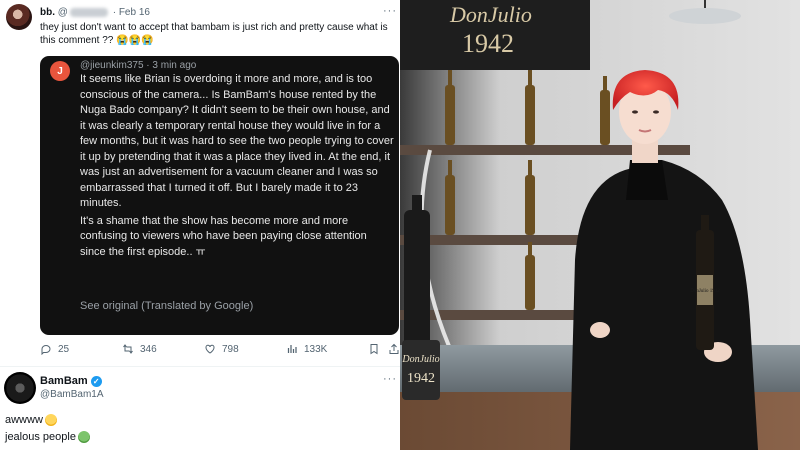 This screenshot has height=450, width=800. Describe the element at coordinates (230, 349) in the screenshot. I see `like-count: 798` at that location.